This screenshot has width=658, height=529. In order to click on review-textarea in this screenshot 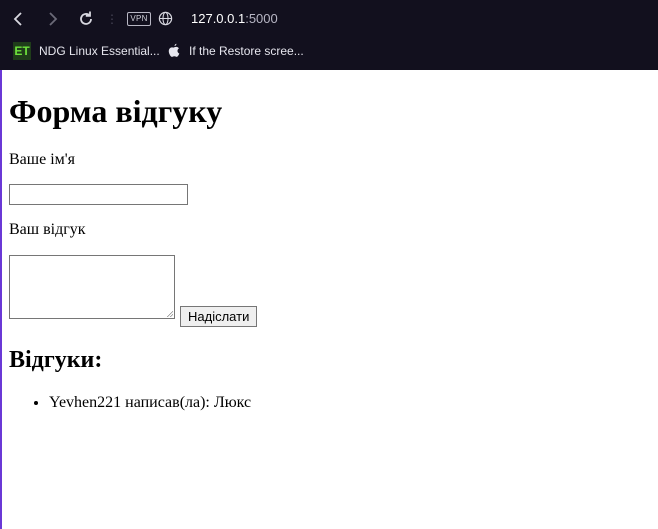, I will do `click(92, 287)`.